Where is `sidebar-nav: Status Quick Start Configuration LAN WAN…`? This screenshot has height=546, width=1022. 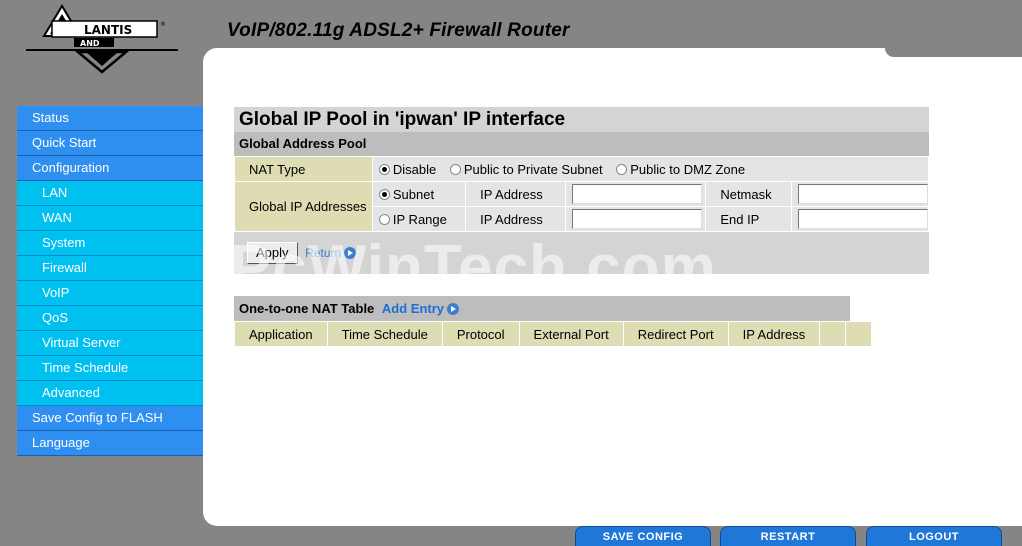
sidebar-nav: Status Quick Start Configuration LAN WAN… is located at coordinates (110, 281).